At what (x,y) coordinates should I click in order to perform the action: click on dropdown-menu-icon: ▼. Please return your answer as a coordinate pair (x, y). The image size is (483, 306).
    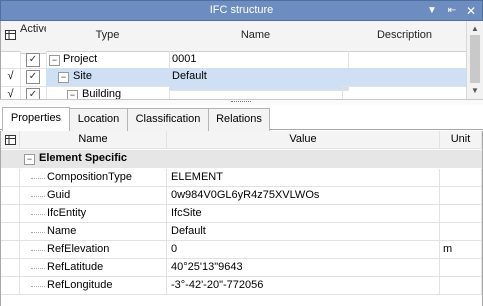
    Looking at the image, I should click on (432, 11).